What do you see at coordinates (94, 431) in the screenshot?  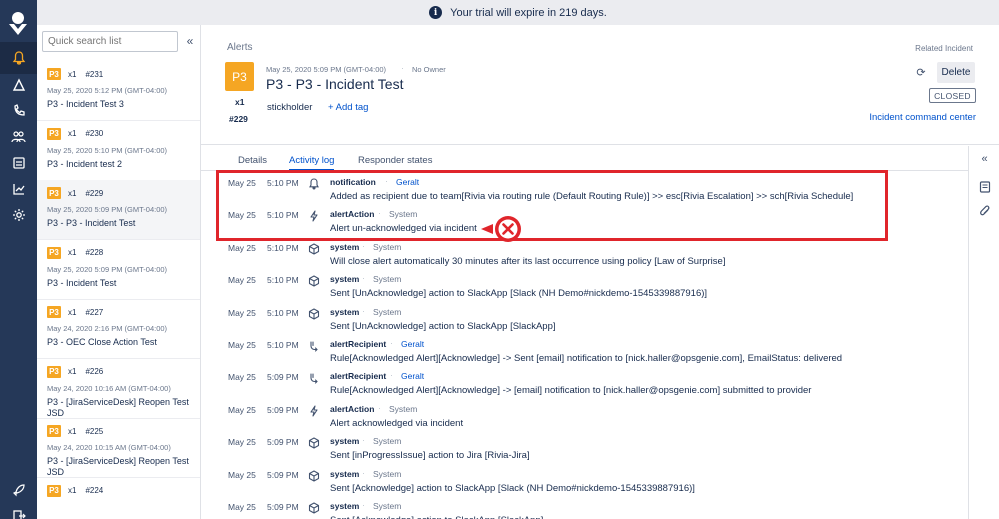 I see `alert-number: #225` at bounding box center [94, 431].